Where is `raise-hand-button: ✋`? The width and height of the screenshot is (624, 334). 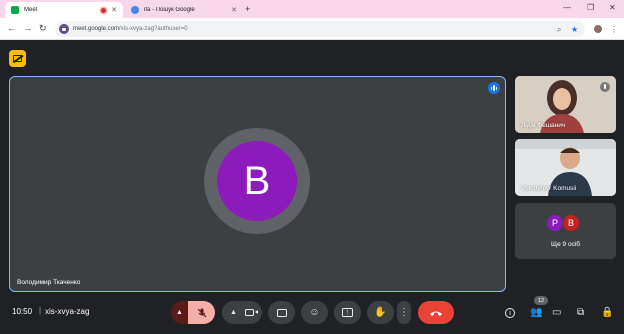 raise-hand-button: ✋ is located at coordinates (380, 312).